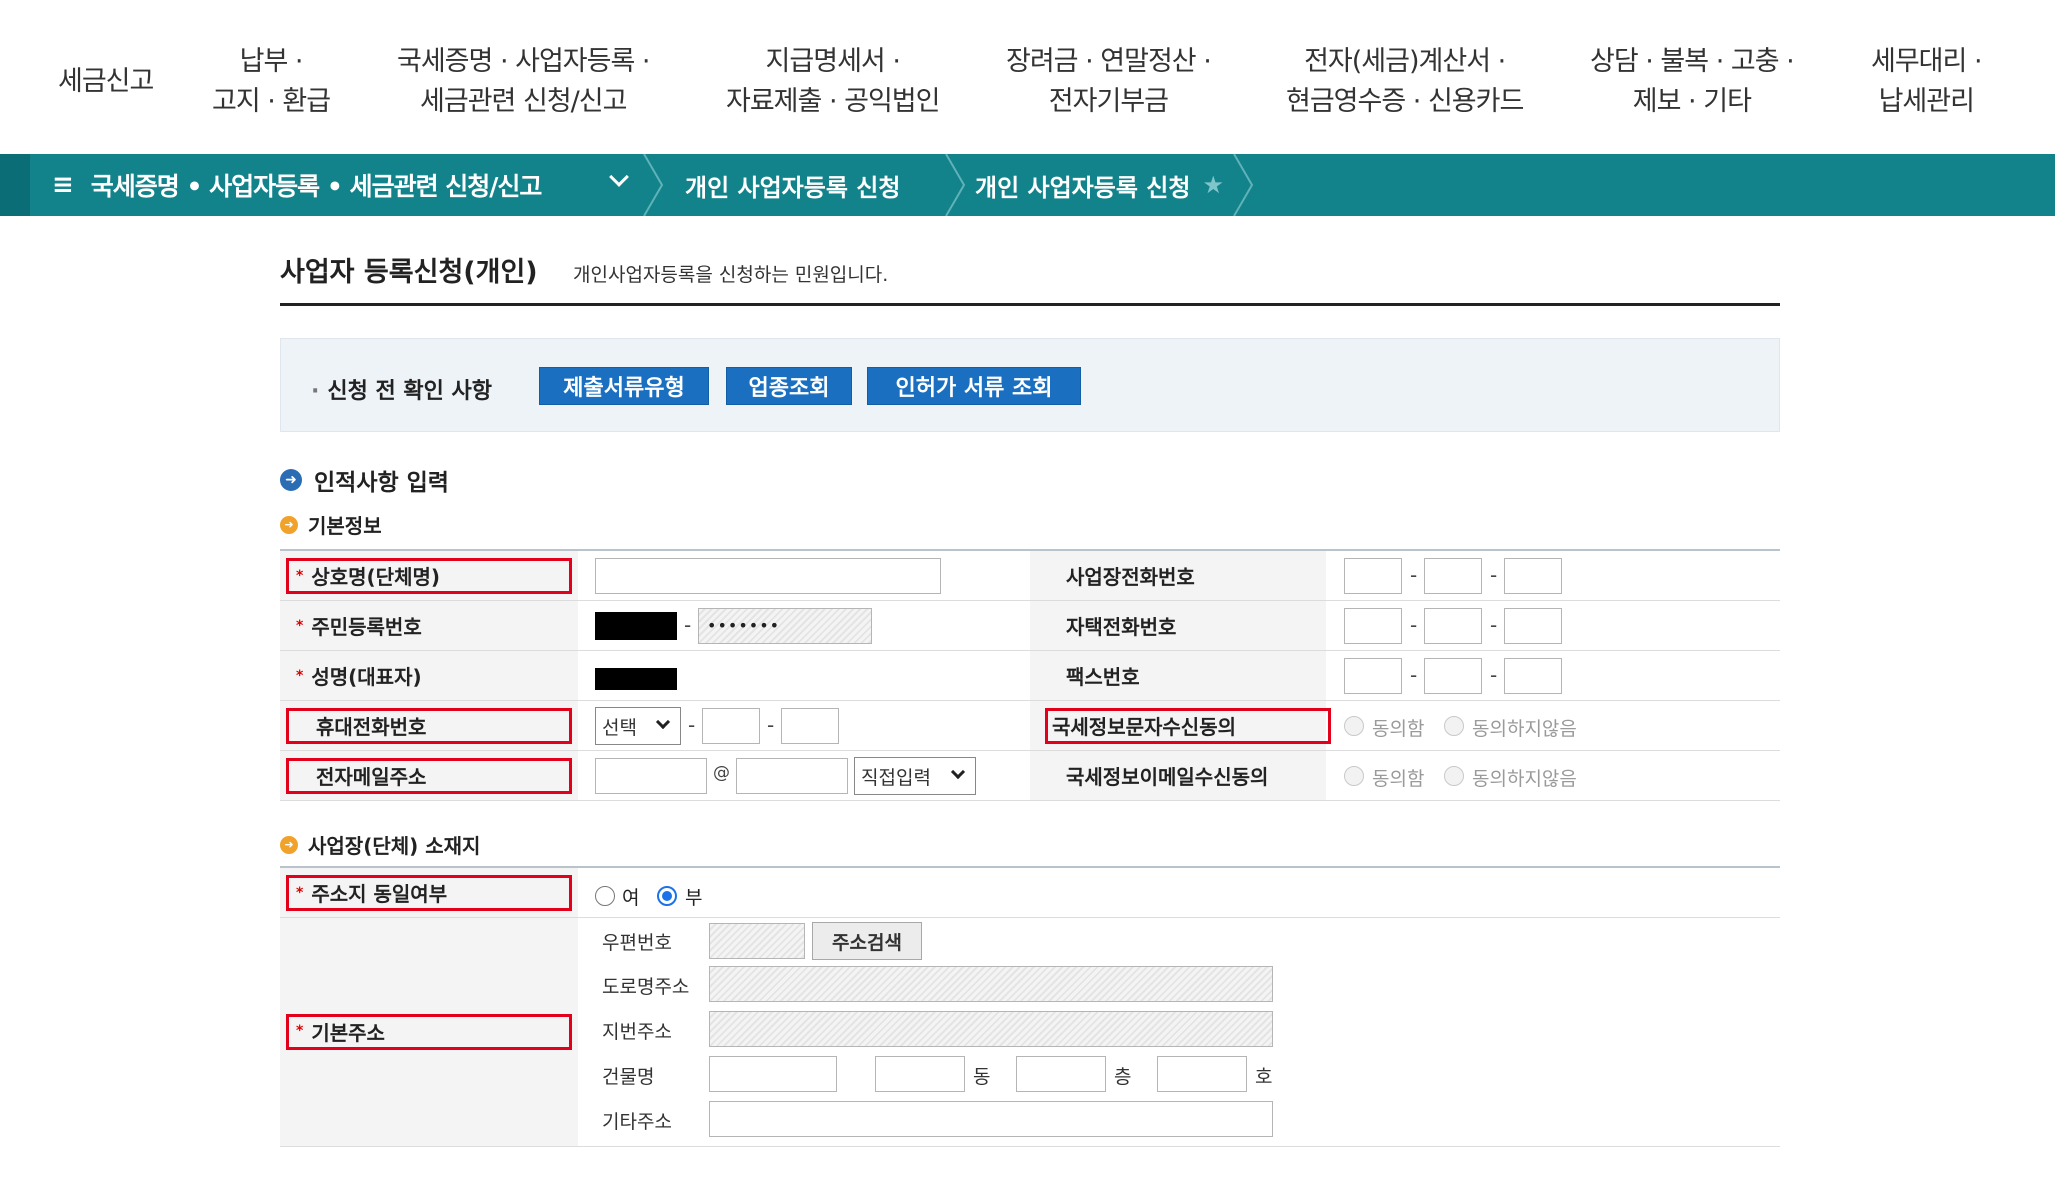  I want to click on button-label: 업종조회, so click(789, 388).